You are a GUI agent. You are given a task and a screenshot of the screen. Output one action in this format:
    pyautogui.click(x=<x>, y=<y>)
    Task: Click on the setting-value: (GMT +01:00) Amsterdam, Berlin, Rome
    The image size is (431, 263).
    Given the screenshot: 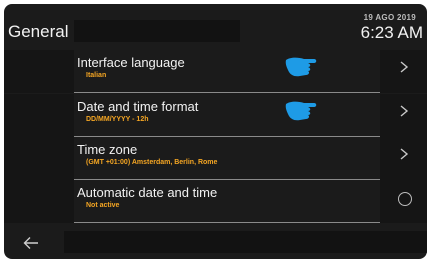 What is the action you would take?
    pyautogui.click(x=152, y=162)
    